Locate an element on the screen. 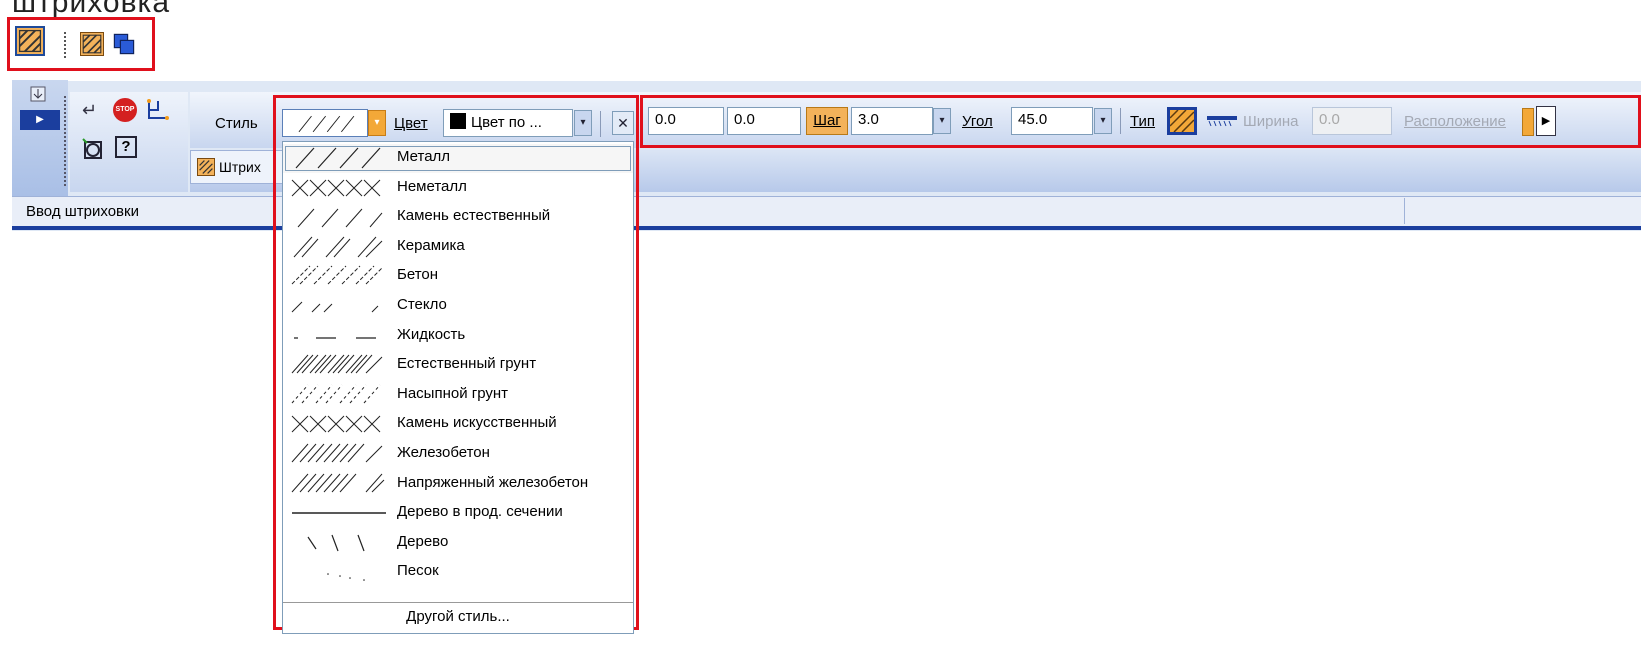 This screenshot has width=1641, height=658. style-option-label: Стекло is located at coordinates (422, 304).